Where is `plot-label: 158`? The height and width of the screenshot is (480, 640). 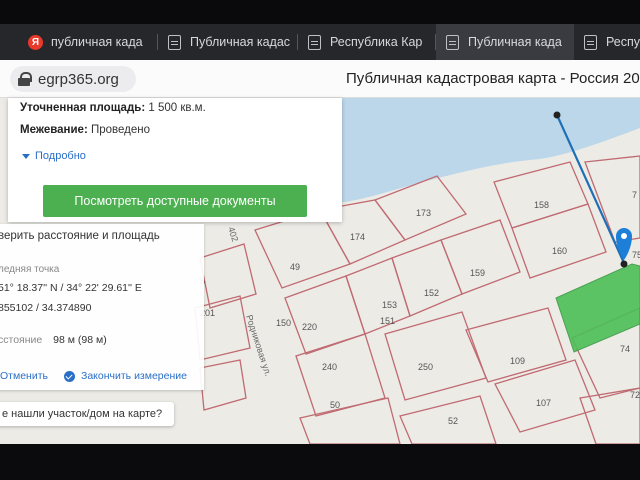 plot-label: 158 is located at coordinates (541, 205).